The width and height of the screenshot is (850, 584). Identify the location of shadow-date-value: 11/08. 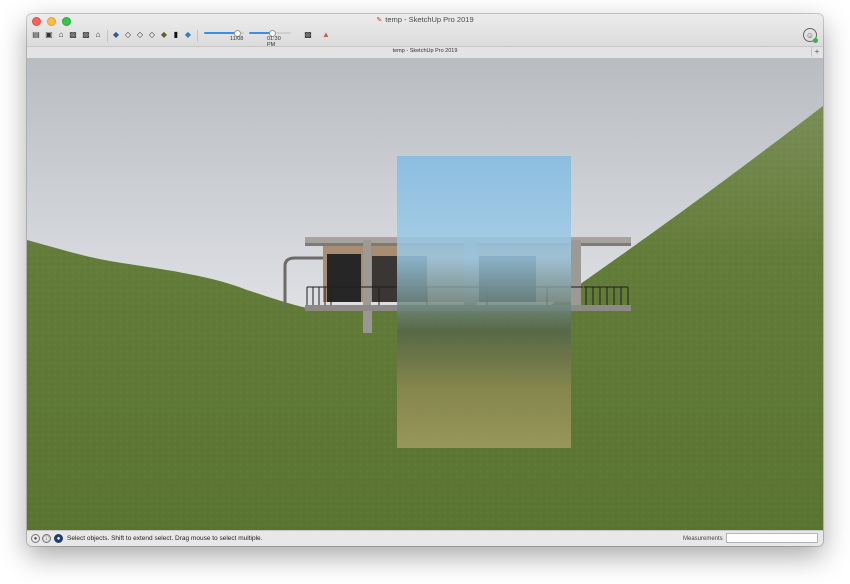
(237, 39).